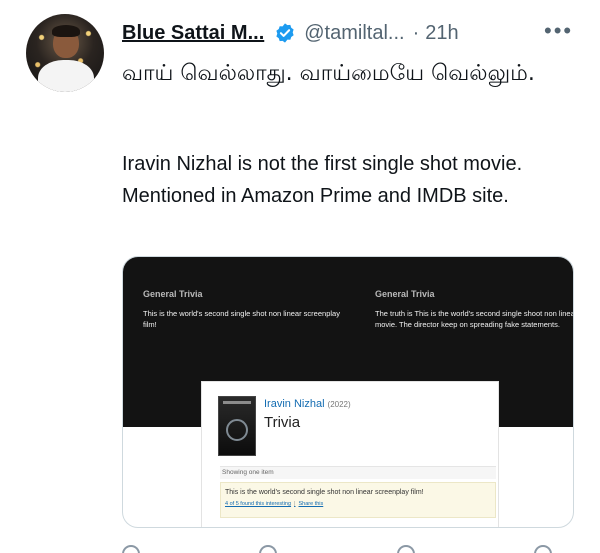 The image size is (600, 553). What do you see at coordinates (268, 549) in the screenshot?
I see `retweet-icon` at bounding box center [268, 549].